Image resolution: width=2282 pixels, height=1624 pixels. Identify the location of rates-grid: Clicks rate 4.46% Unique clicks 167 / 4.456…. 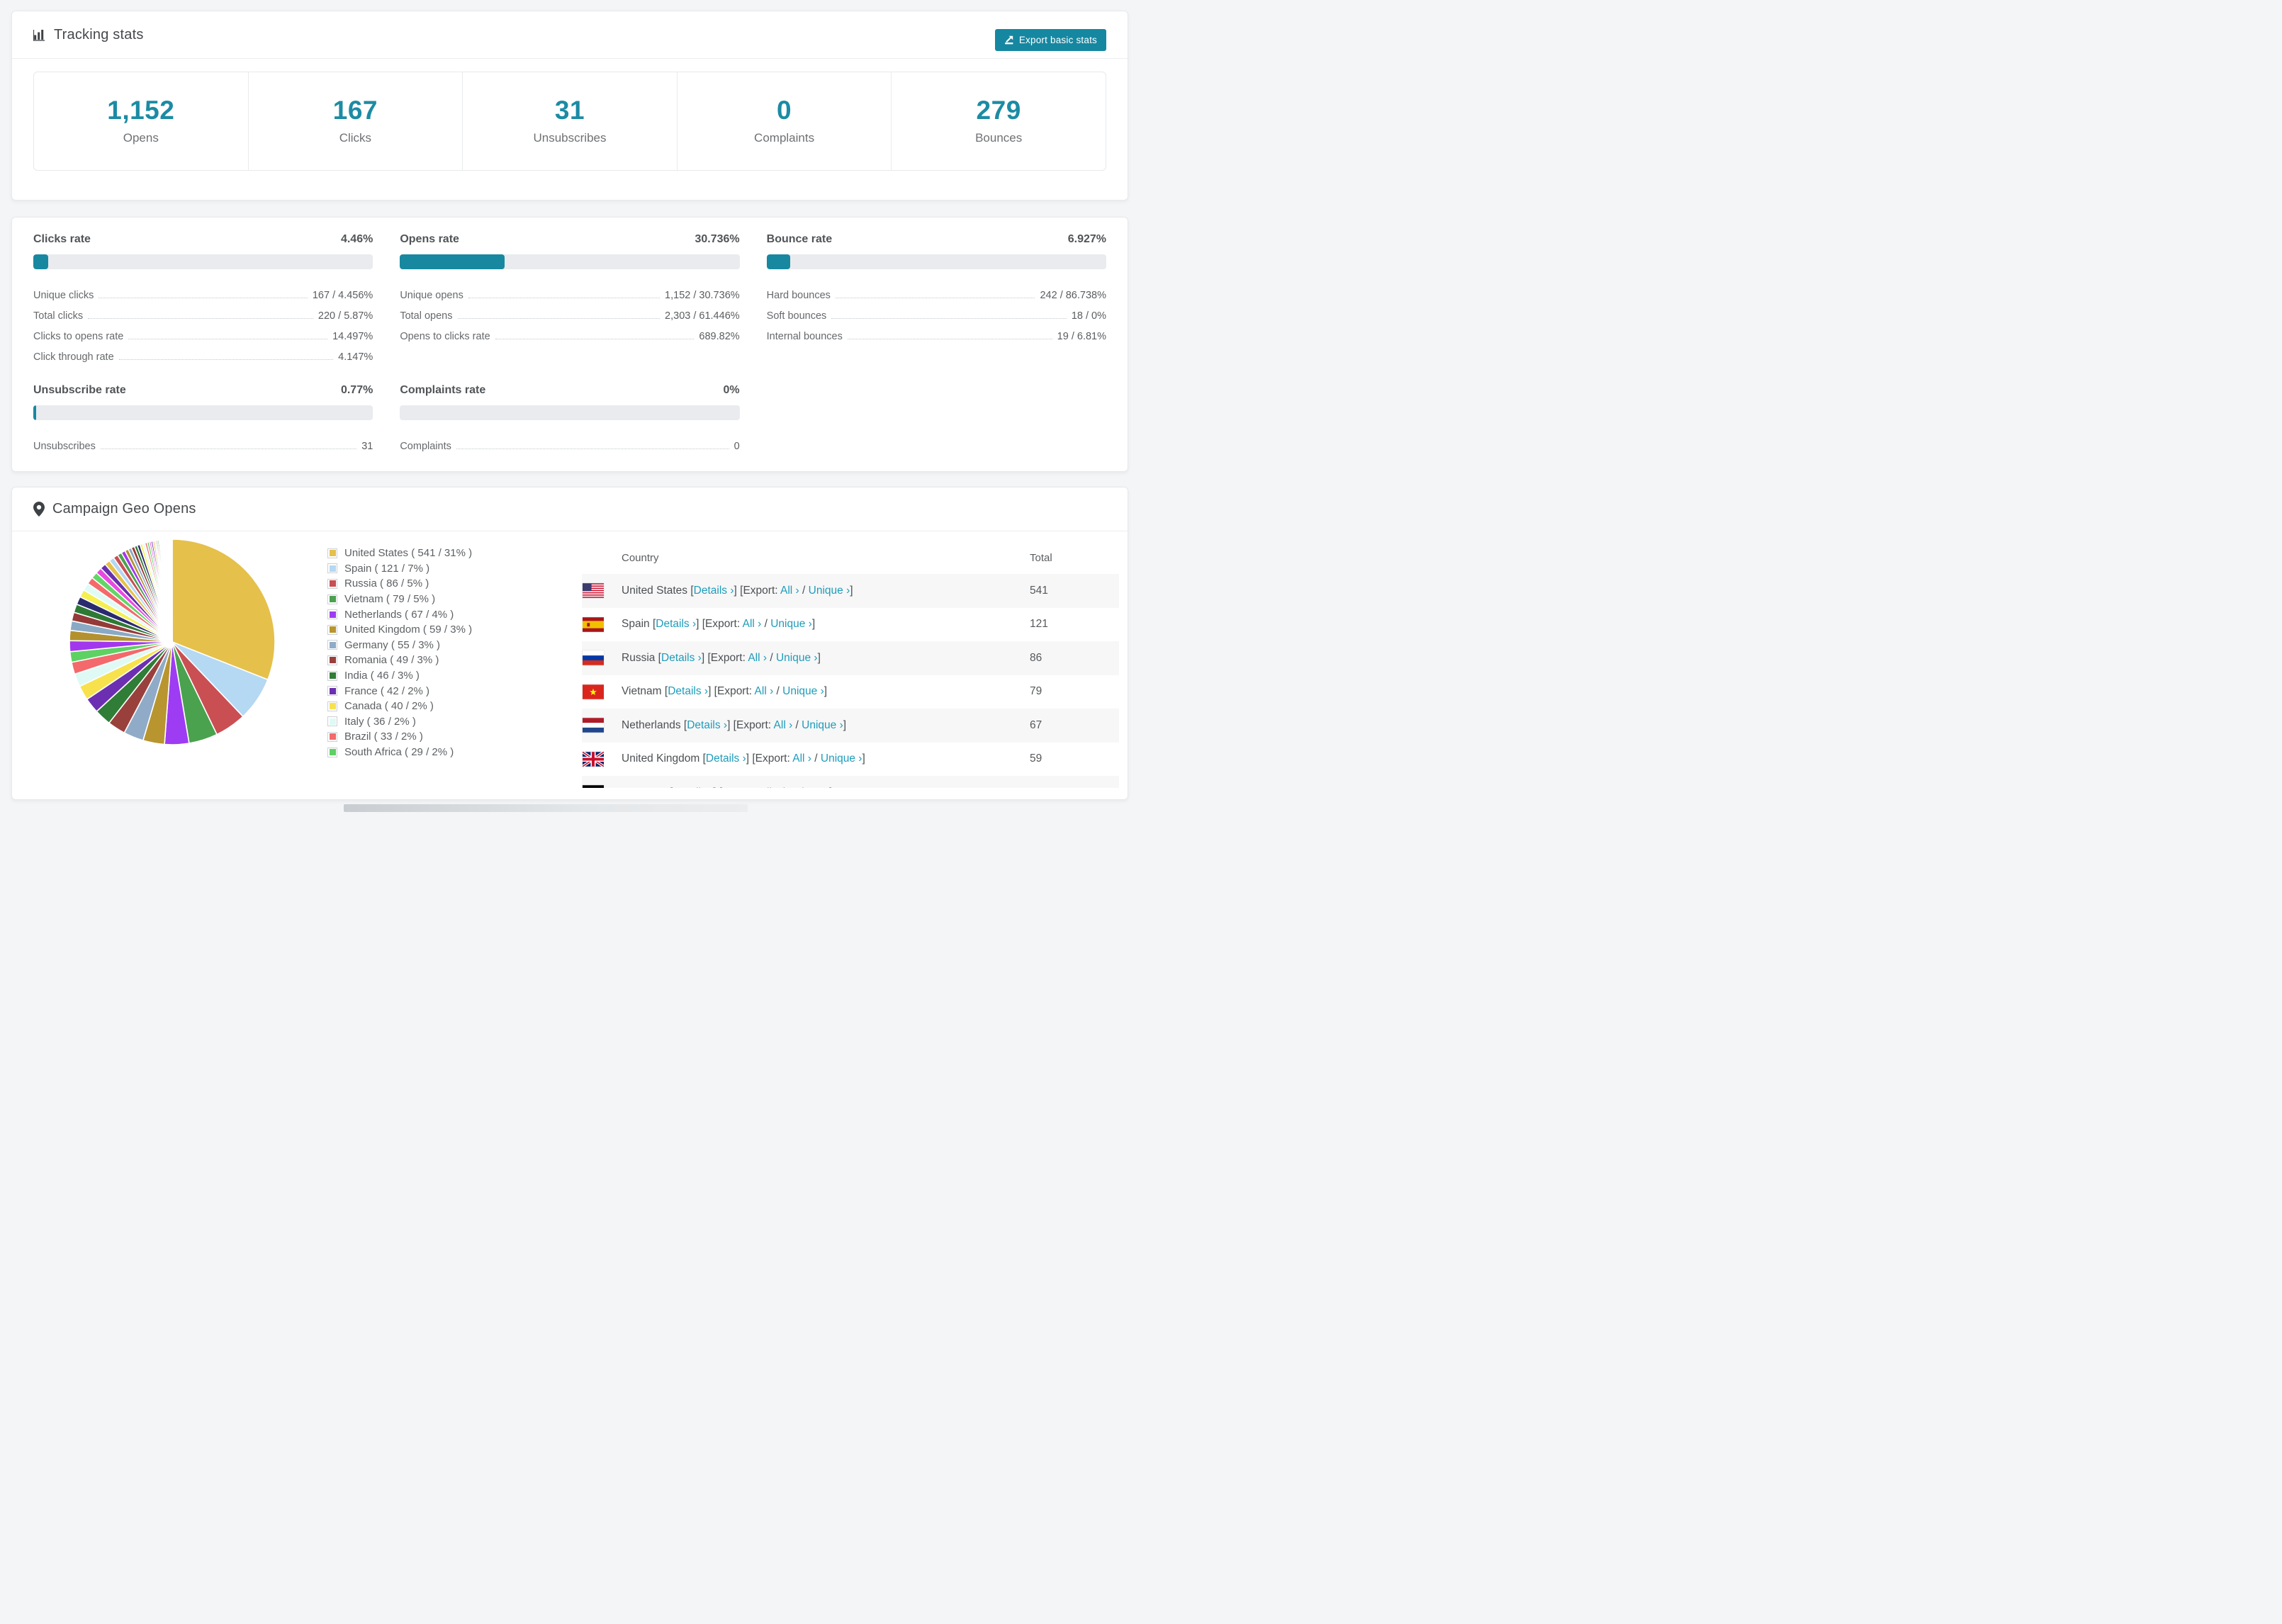
(570, 343).